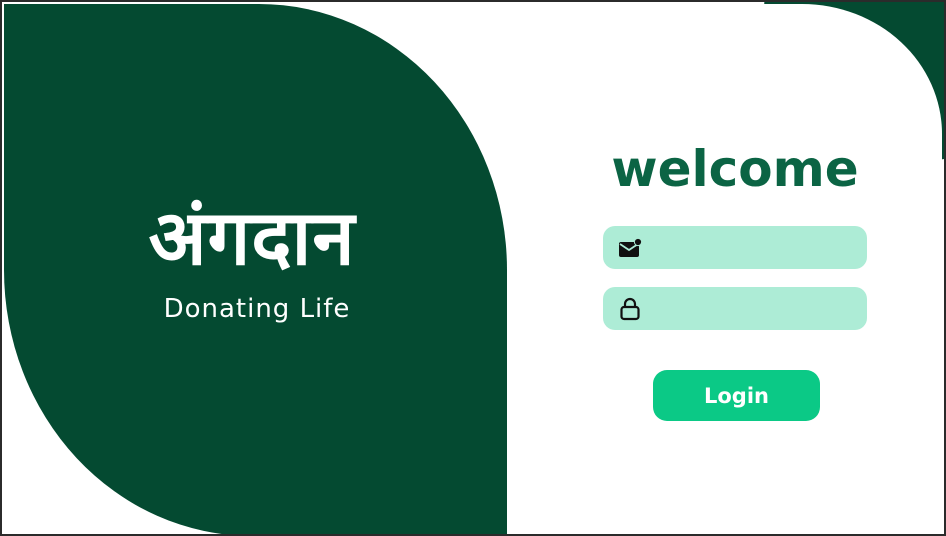  I want to click on password-field, so click(735, 308).